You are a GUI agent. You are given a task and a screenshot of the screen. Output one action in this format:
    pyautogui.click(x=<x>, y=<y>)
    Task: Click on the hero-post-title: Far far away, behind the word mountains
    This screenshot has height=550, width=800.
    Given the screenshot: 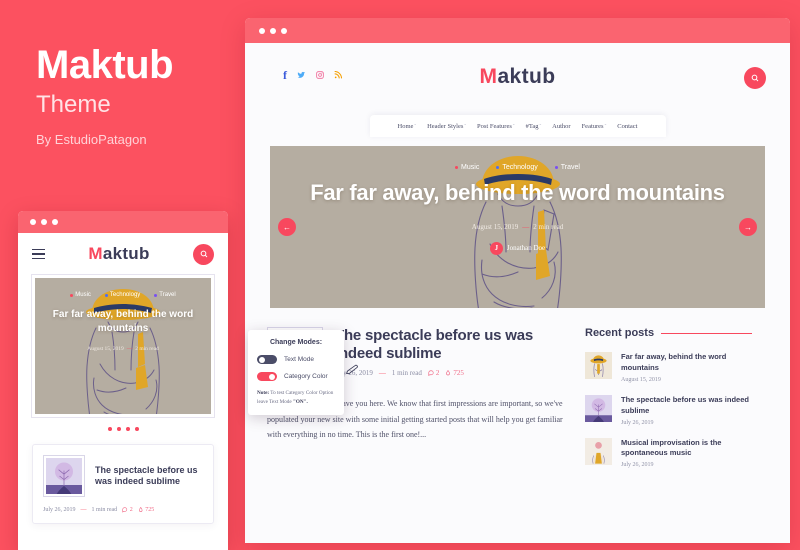 What is the action you would take?
    pyautogui.click(x=517, y=193)
    